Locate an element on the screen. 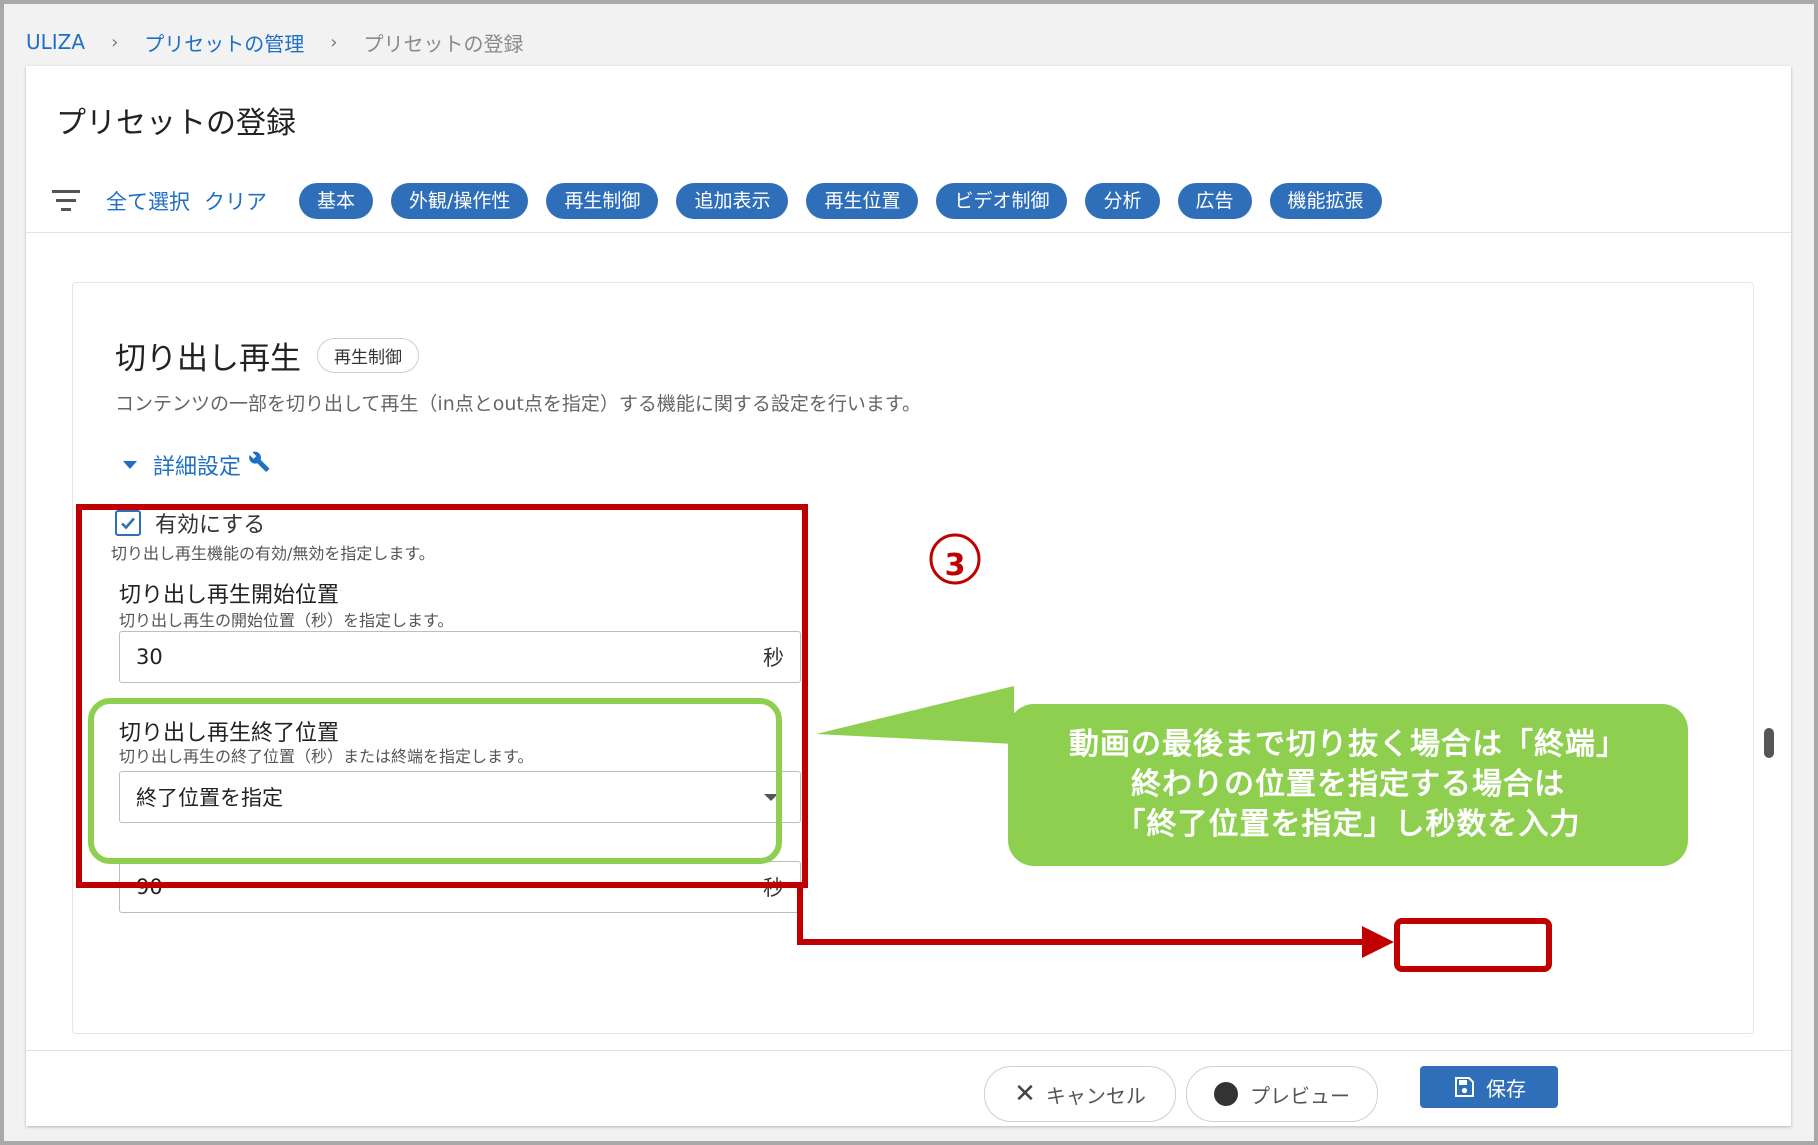 This screenshot has width=1818, height=1145. save-button-label: 保存 is located at coordinates (1506, 1088).